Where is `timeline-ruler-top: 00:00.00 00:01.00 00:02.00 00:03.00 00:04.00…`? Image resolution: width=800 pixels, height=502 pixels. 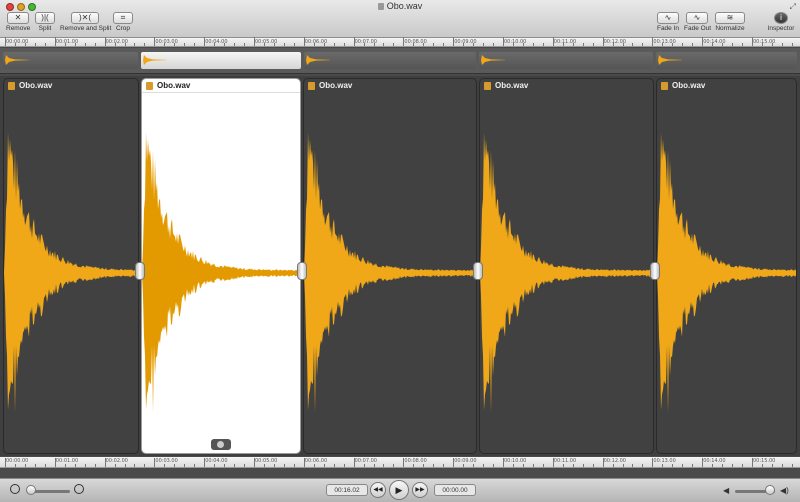 timeline-ruler-top: 00:00.00 00:01.00 00:02.00 00:03.00 00:04.00… is located at coordinates (400, 42).